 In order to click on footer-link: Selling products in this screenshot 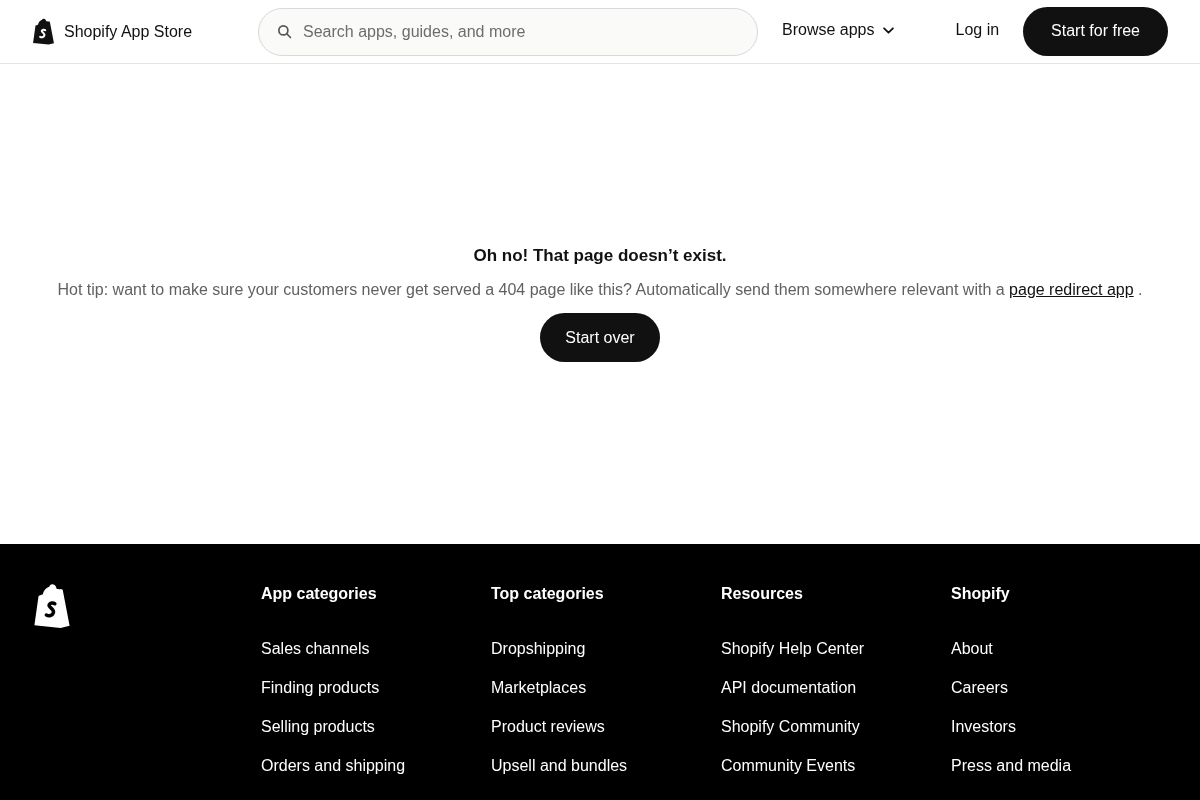, I will do `click(318, 727)`.